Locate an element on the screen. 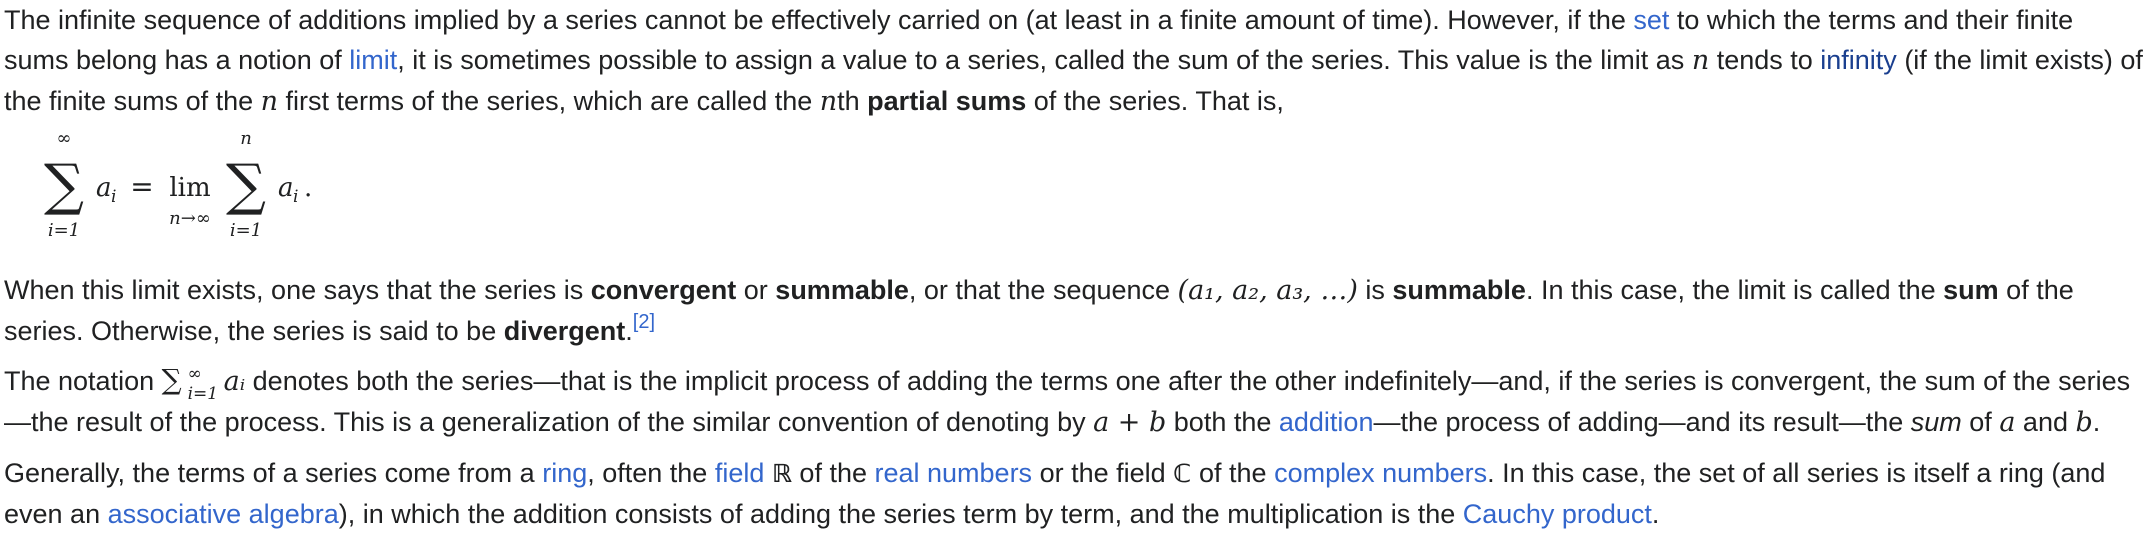  text: , often the is located at coordinates (651, 473).